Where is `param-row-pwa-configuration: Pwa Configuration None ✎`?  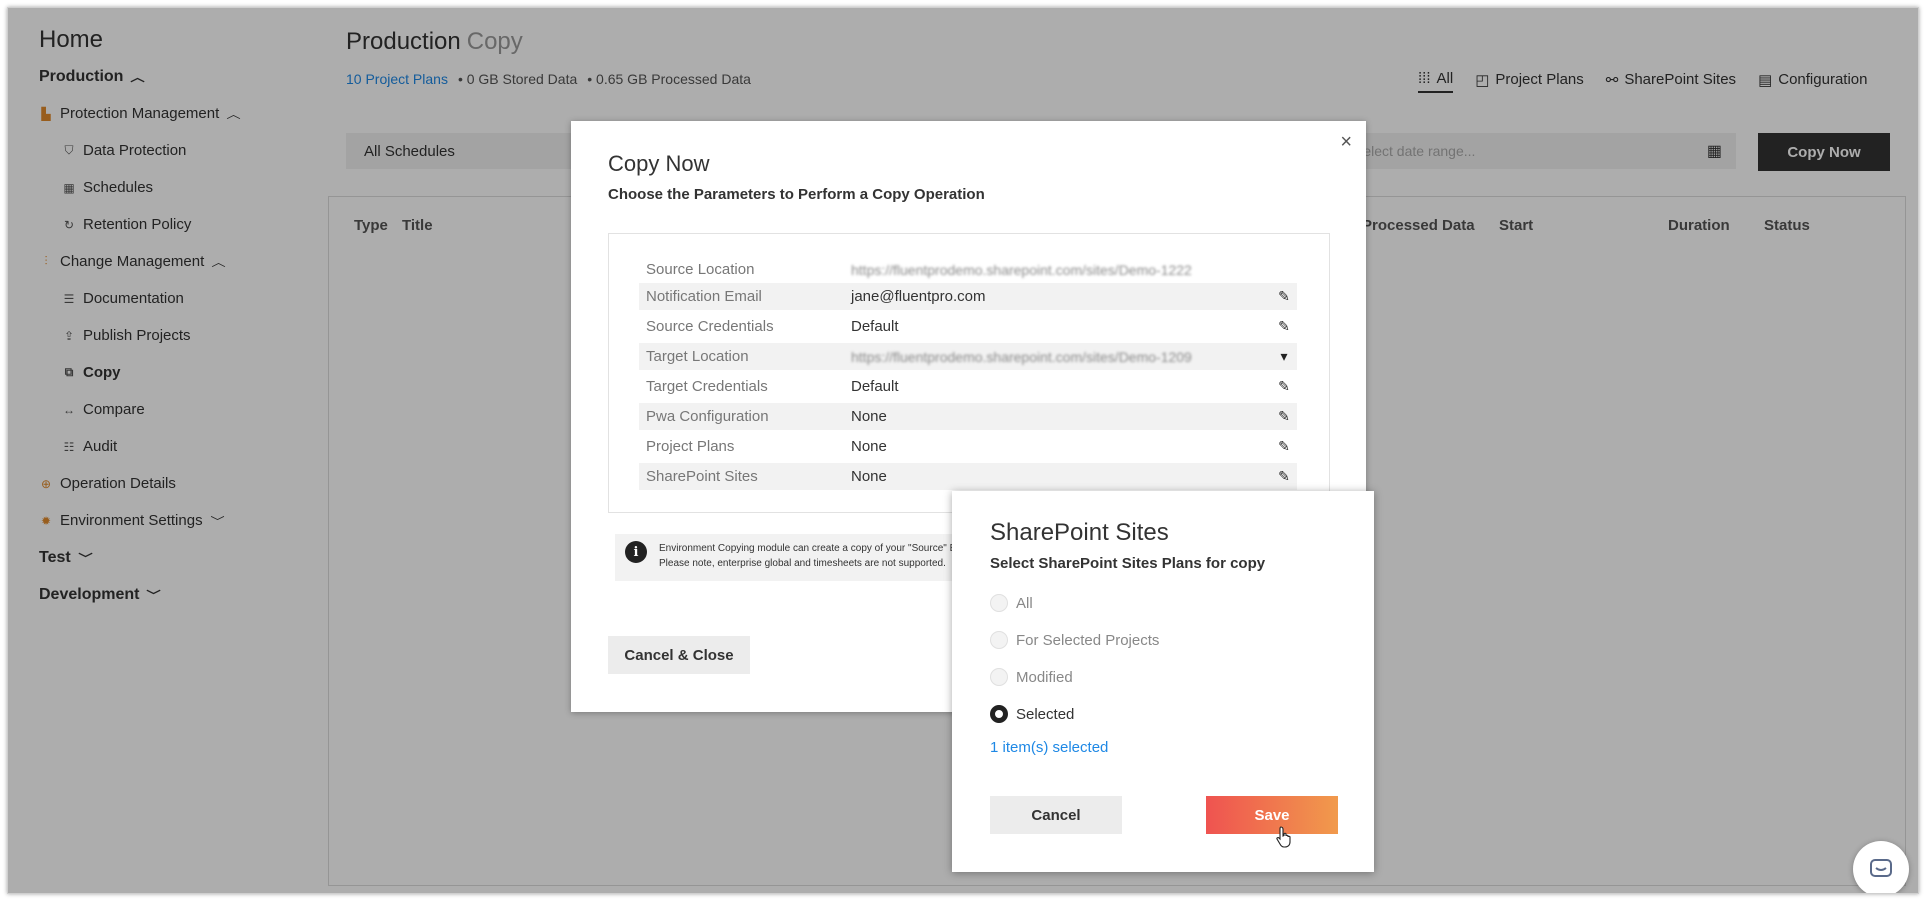 param-row-pwa-configuration: Pwa Configuration None ✎ is located at coordinates (968, 416).